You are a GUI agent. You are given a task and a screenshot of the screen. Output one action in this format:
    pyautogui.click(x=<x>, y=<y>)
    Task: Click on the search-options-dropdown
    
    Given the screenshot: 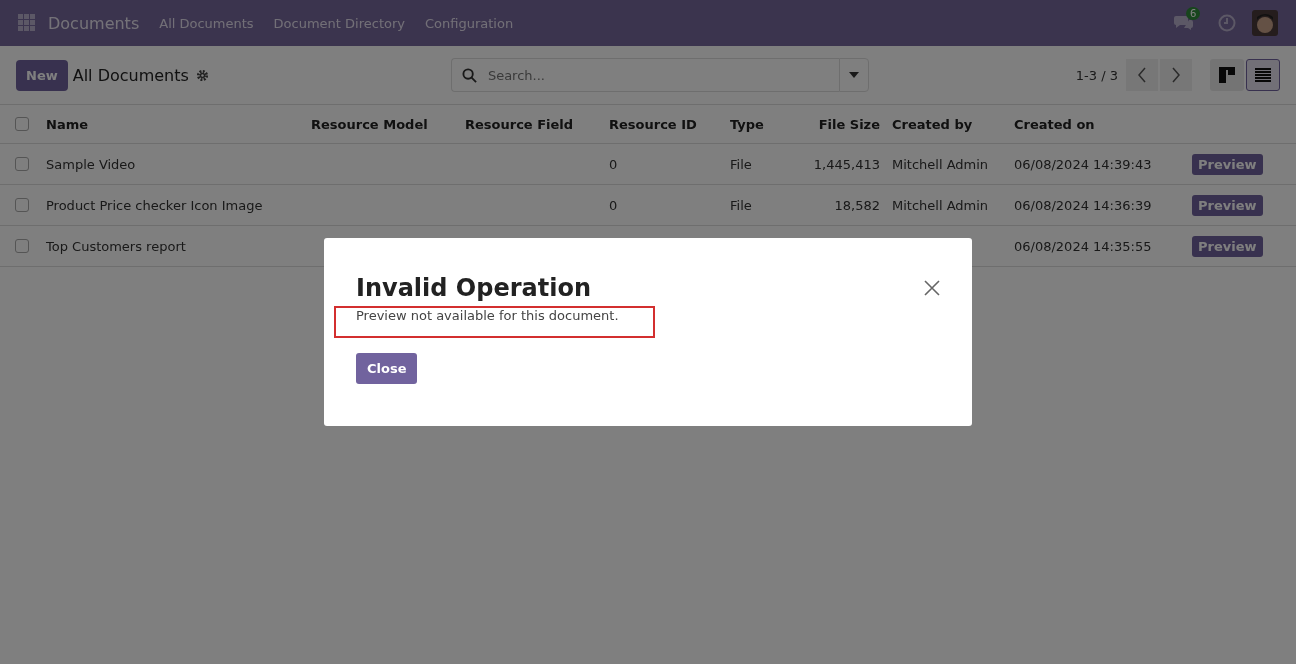 What is the action you would take?
    pyautogui.click(x=853, y=75)
    